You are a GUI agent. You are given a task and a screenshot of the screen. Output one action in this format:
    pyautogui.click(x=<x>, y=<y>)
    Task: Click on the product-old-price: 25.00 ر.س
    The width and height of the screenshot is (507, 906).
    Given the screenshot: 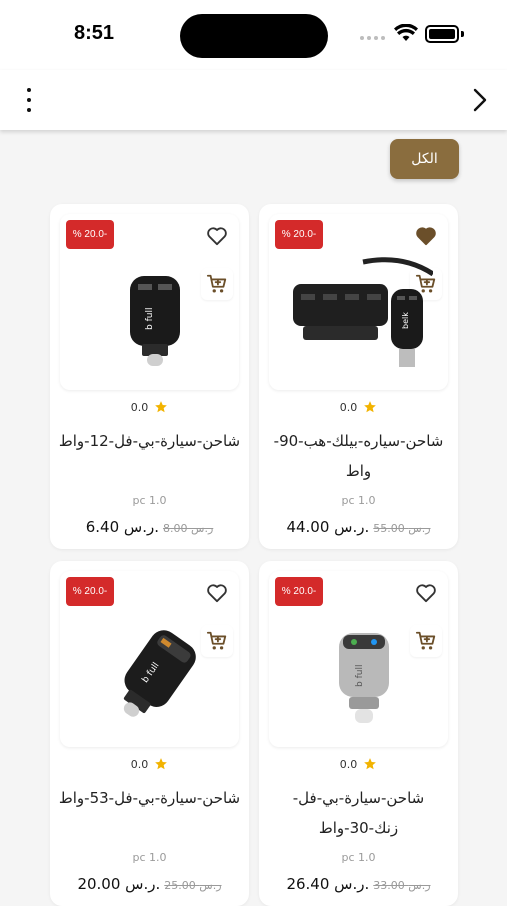 What is the action you would take?
    pyautogui.click(x=193, y=885)
    